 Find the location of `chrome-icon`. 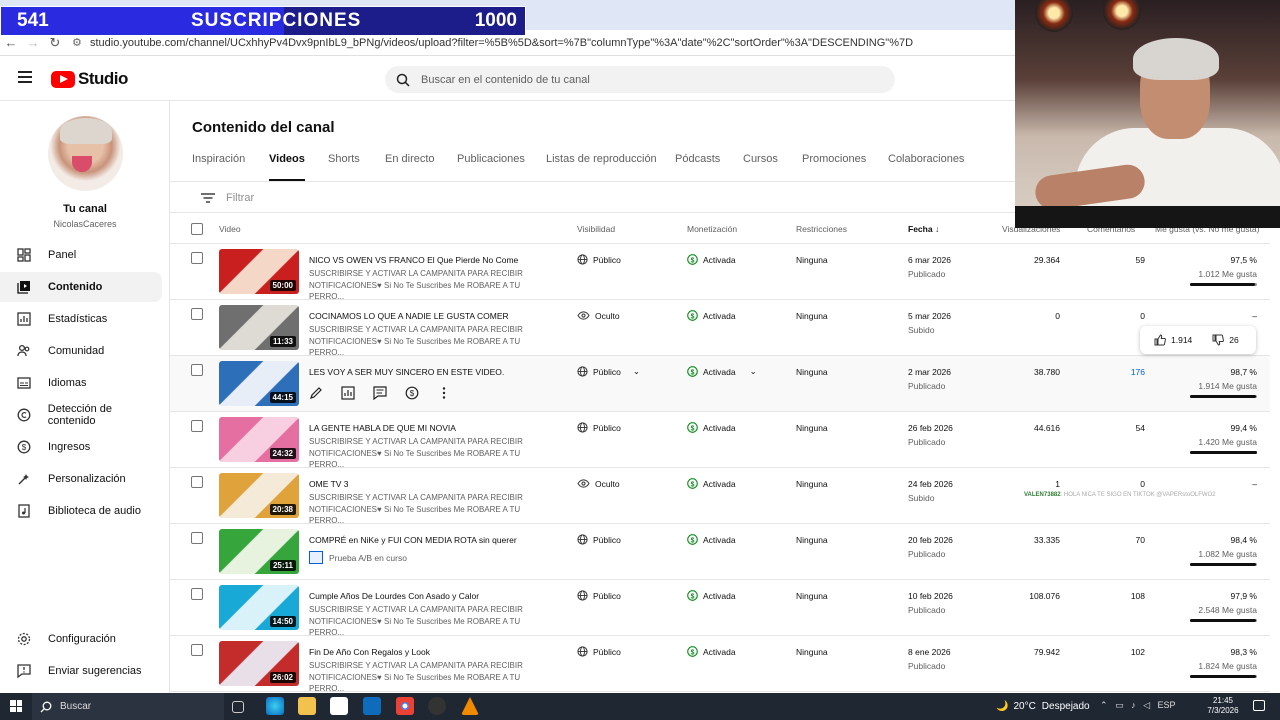

chrome-icon is located at coordinates (405, 706).